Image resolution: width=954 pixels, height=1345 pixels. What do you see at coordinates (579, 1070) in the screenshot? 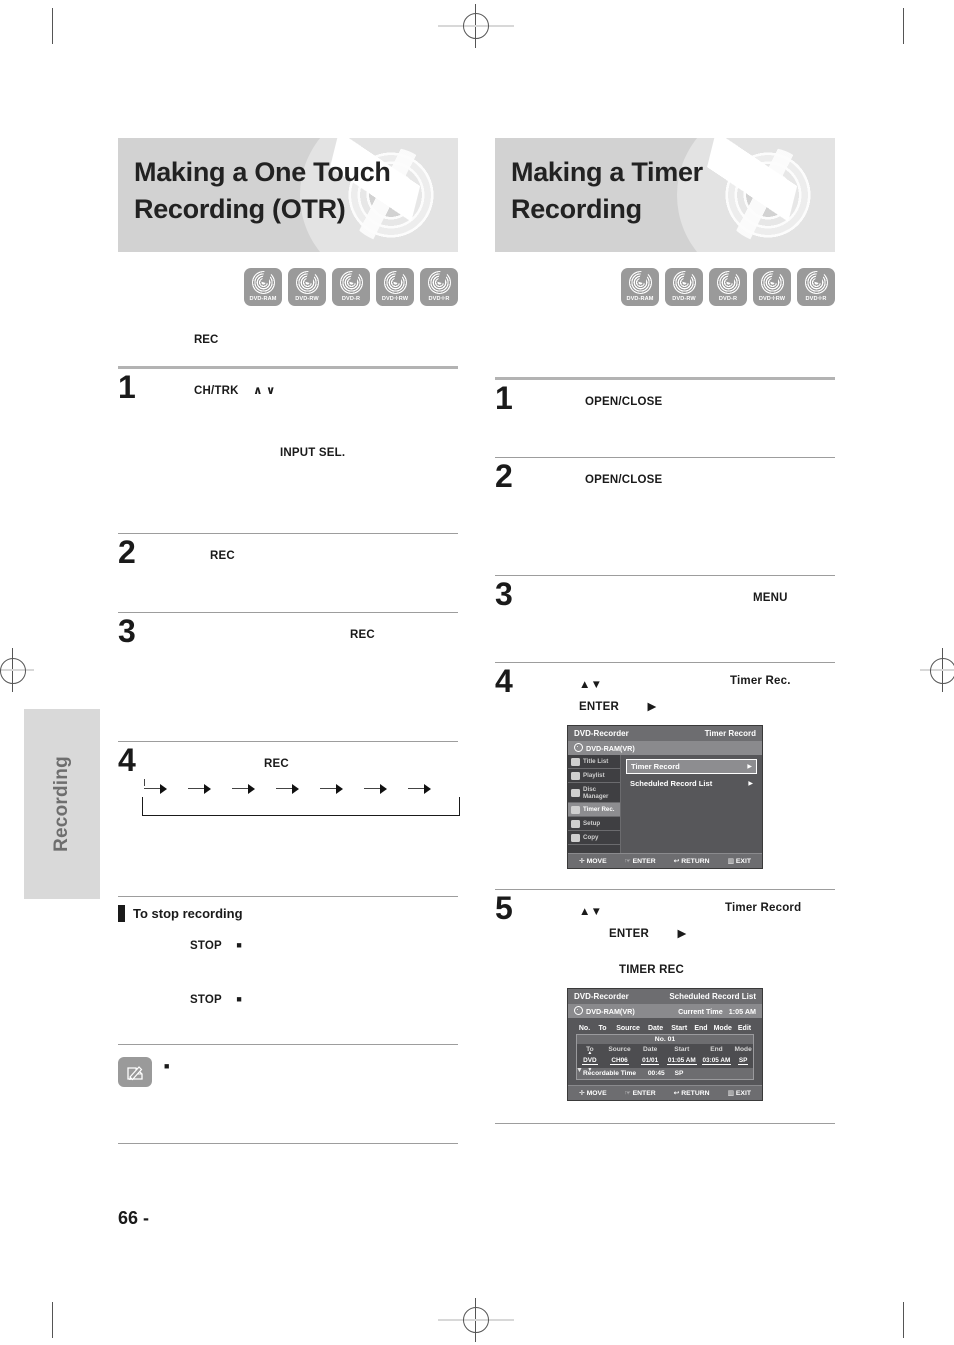
I see `scroll-down-icon: ▼` at bounding box center [579, 1070].